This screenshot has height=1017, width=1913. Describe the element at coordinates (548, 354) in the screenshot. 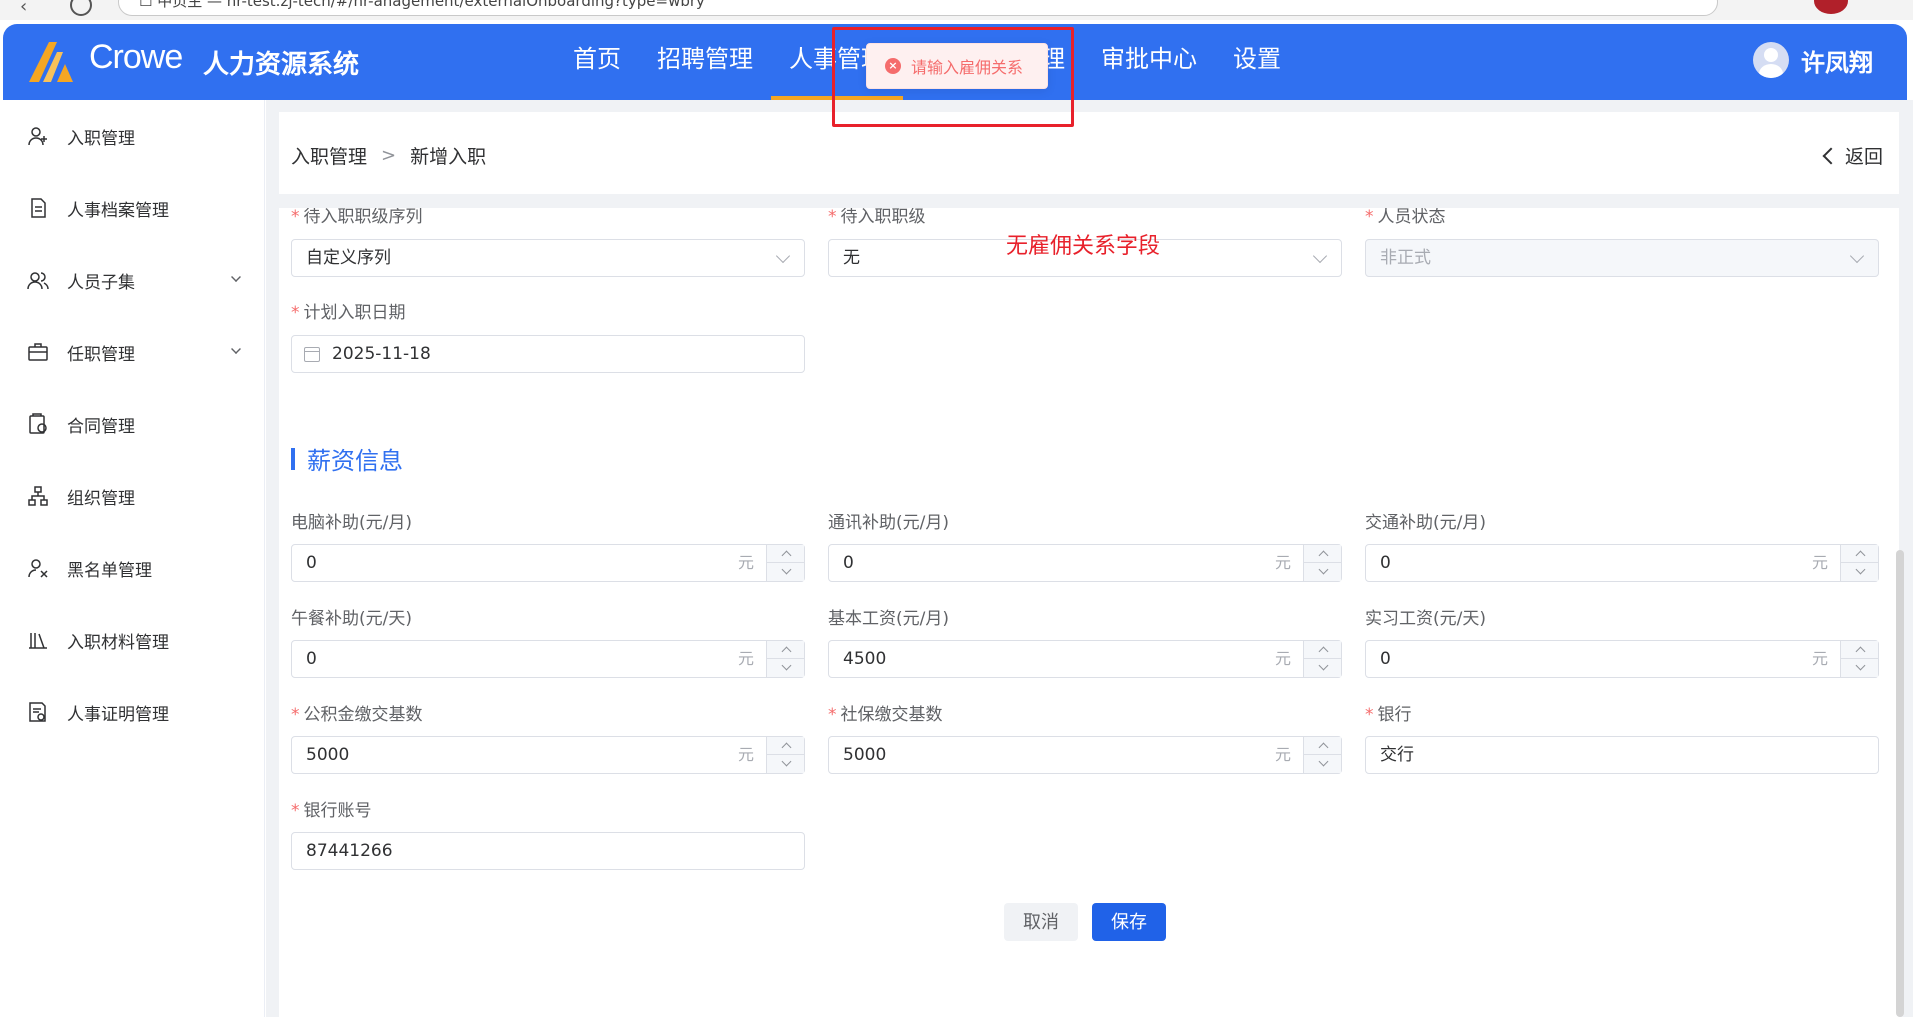

I see `planned-date-picker: 2025-11-18` at that location.